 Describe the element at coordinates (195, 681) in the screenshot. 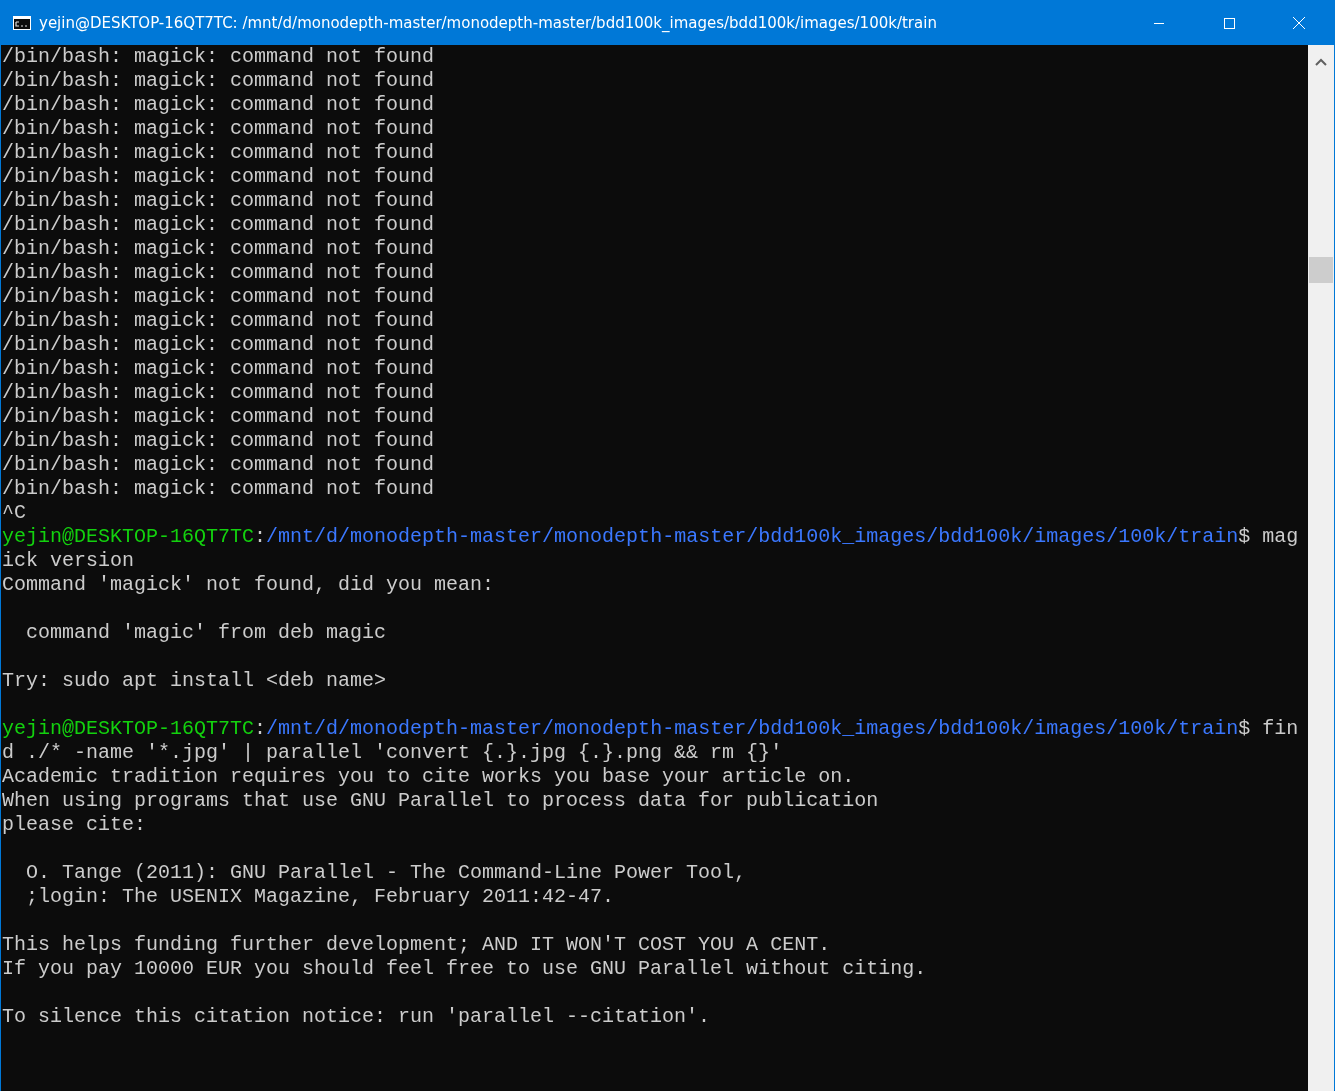

I see `output-line: Try: sudo apt install <deb name>` at that location.